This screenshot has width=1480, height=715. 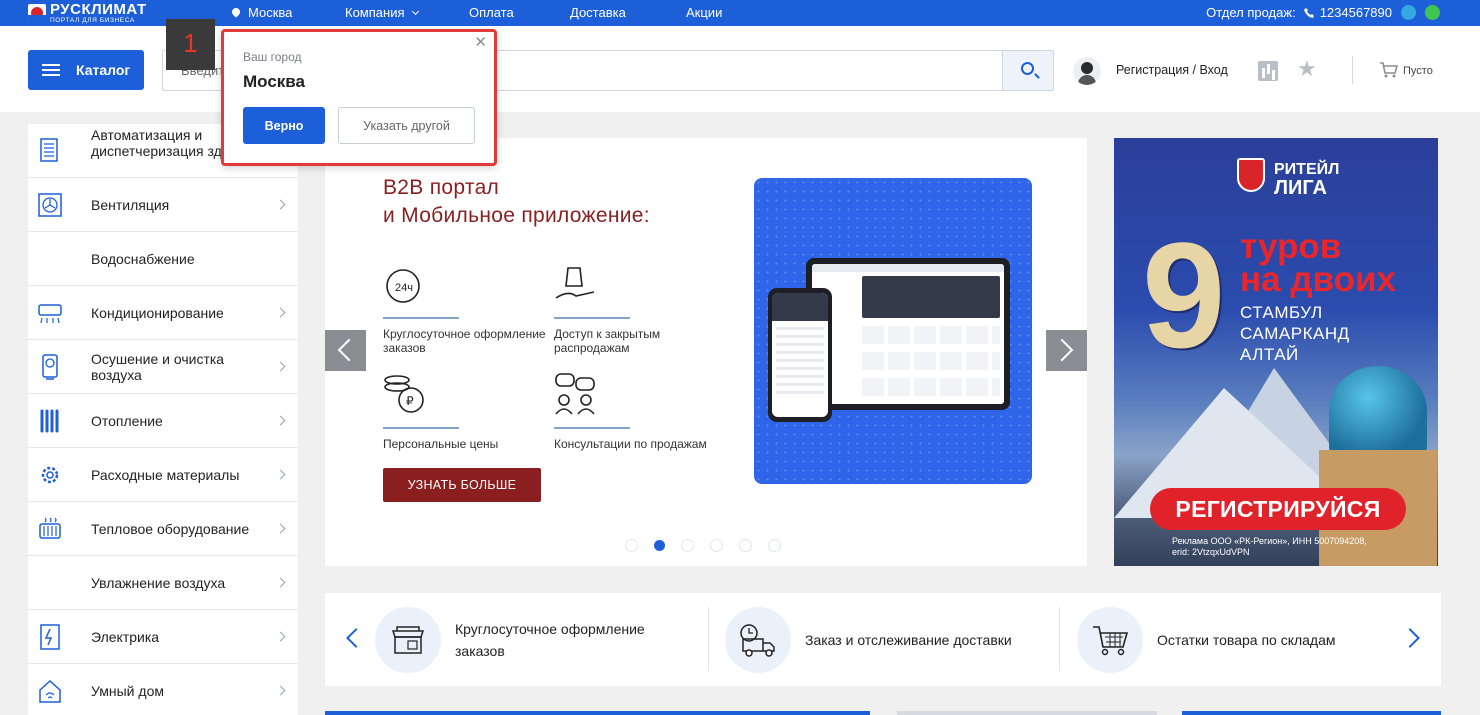 What do you see at coordinates (510, 640) in the screenshot?
I see `service-item: Круглосуточное оформление заказов` at bounding box center [510, 640].